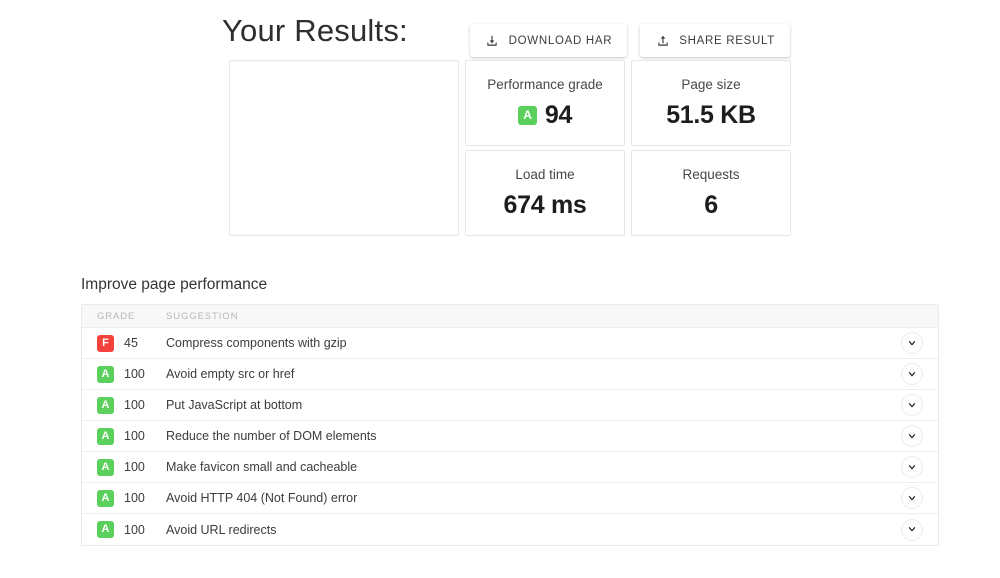 The width and height of the screenshot is (1000, 578). I want to click on page-size-value: 51.5 KB, so click(711, 115).